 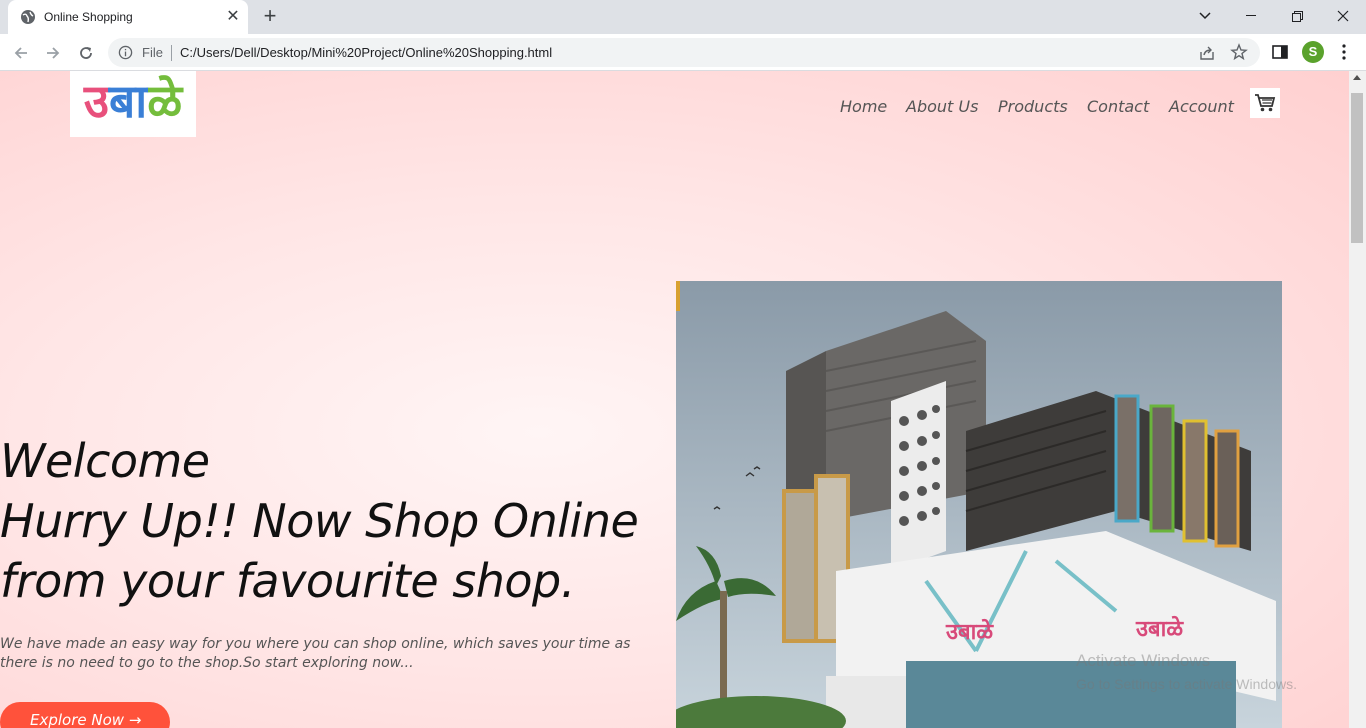 What do you see at coordinates (1357, 399) in the screenshot?
I see `page-scrollbar` at bounding box center [1357, 399].